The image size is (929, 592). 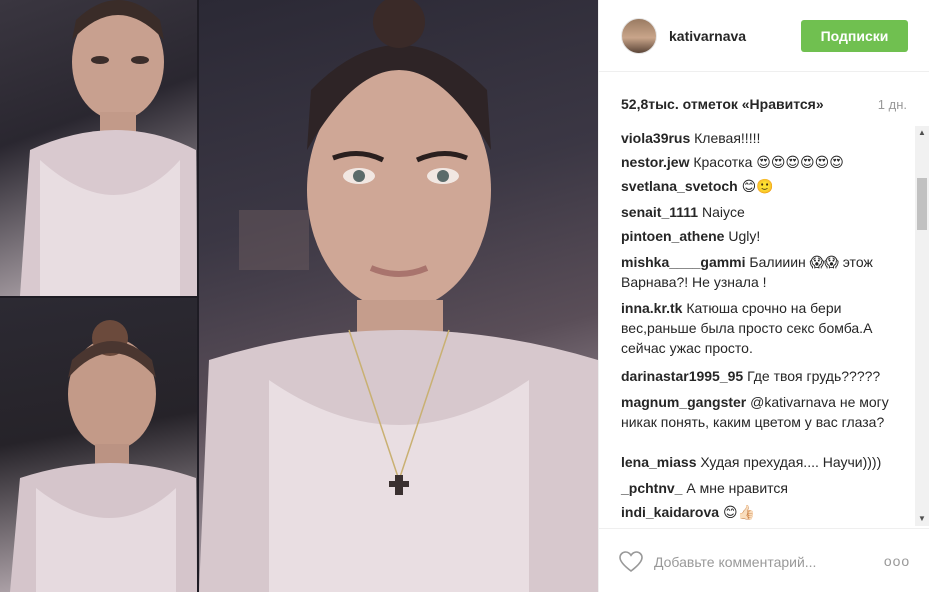 What do you see at coordinates (761, 212) in the screenshot?
I see `comment-item: senait_1111 Naiyce` at bounding box center [761, 212].